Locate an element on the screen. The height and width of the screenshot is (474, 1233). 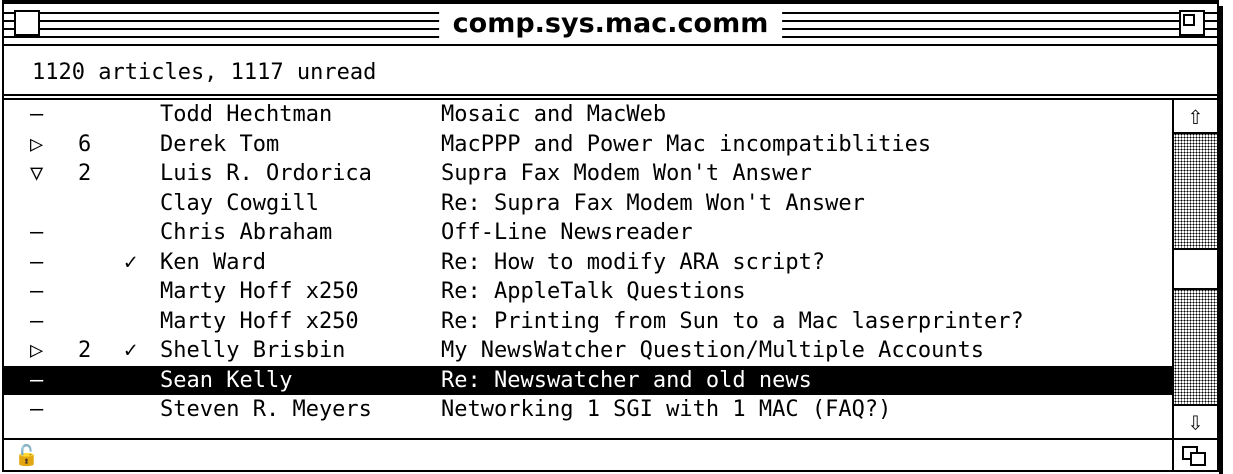
thread-marker-icon: ▽ is located at coordinates (36, 174).